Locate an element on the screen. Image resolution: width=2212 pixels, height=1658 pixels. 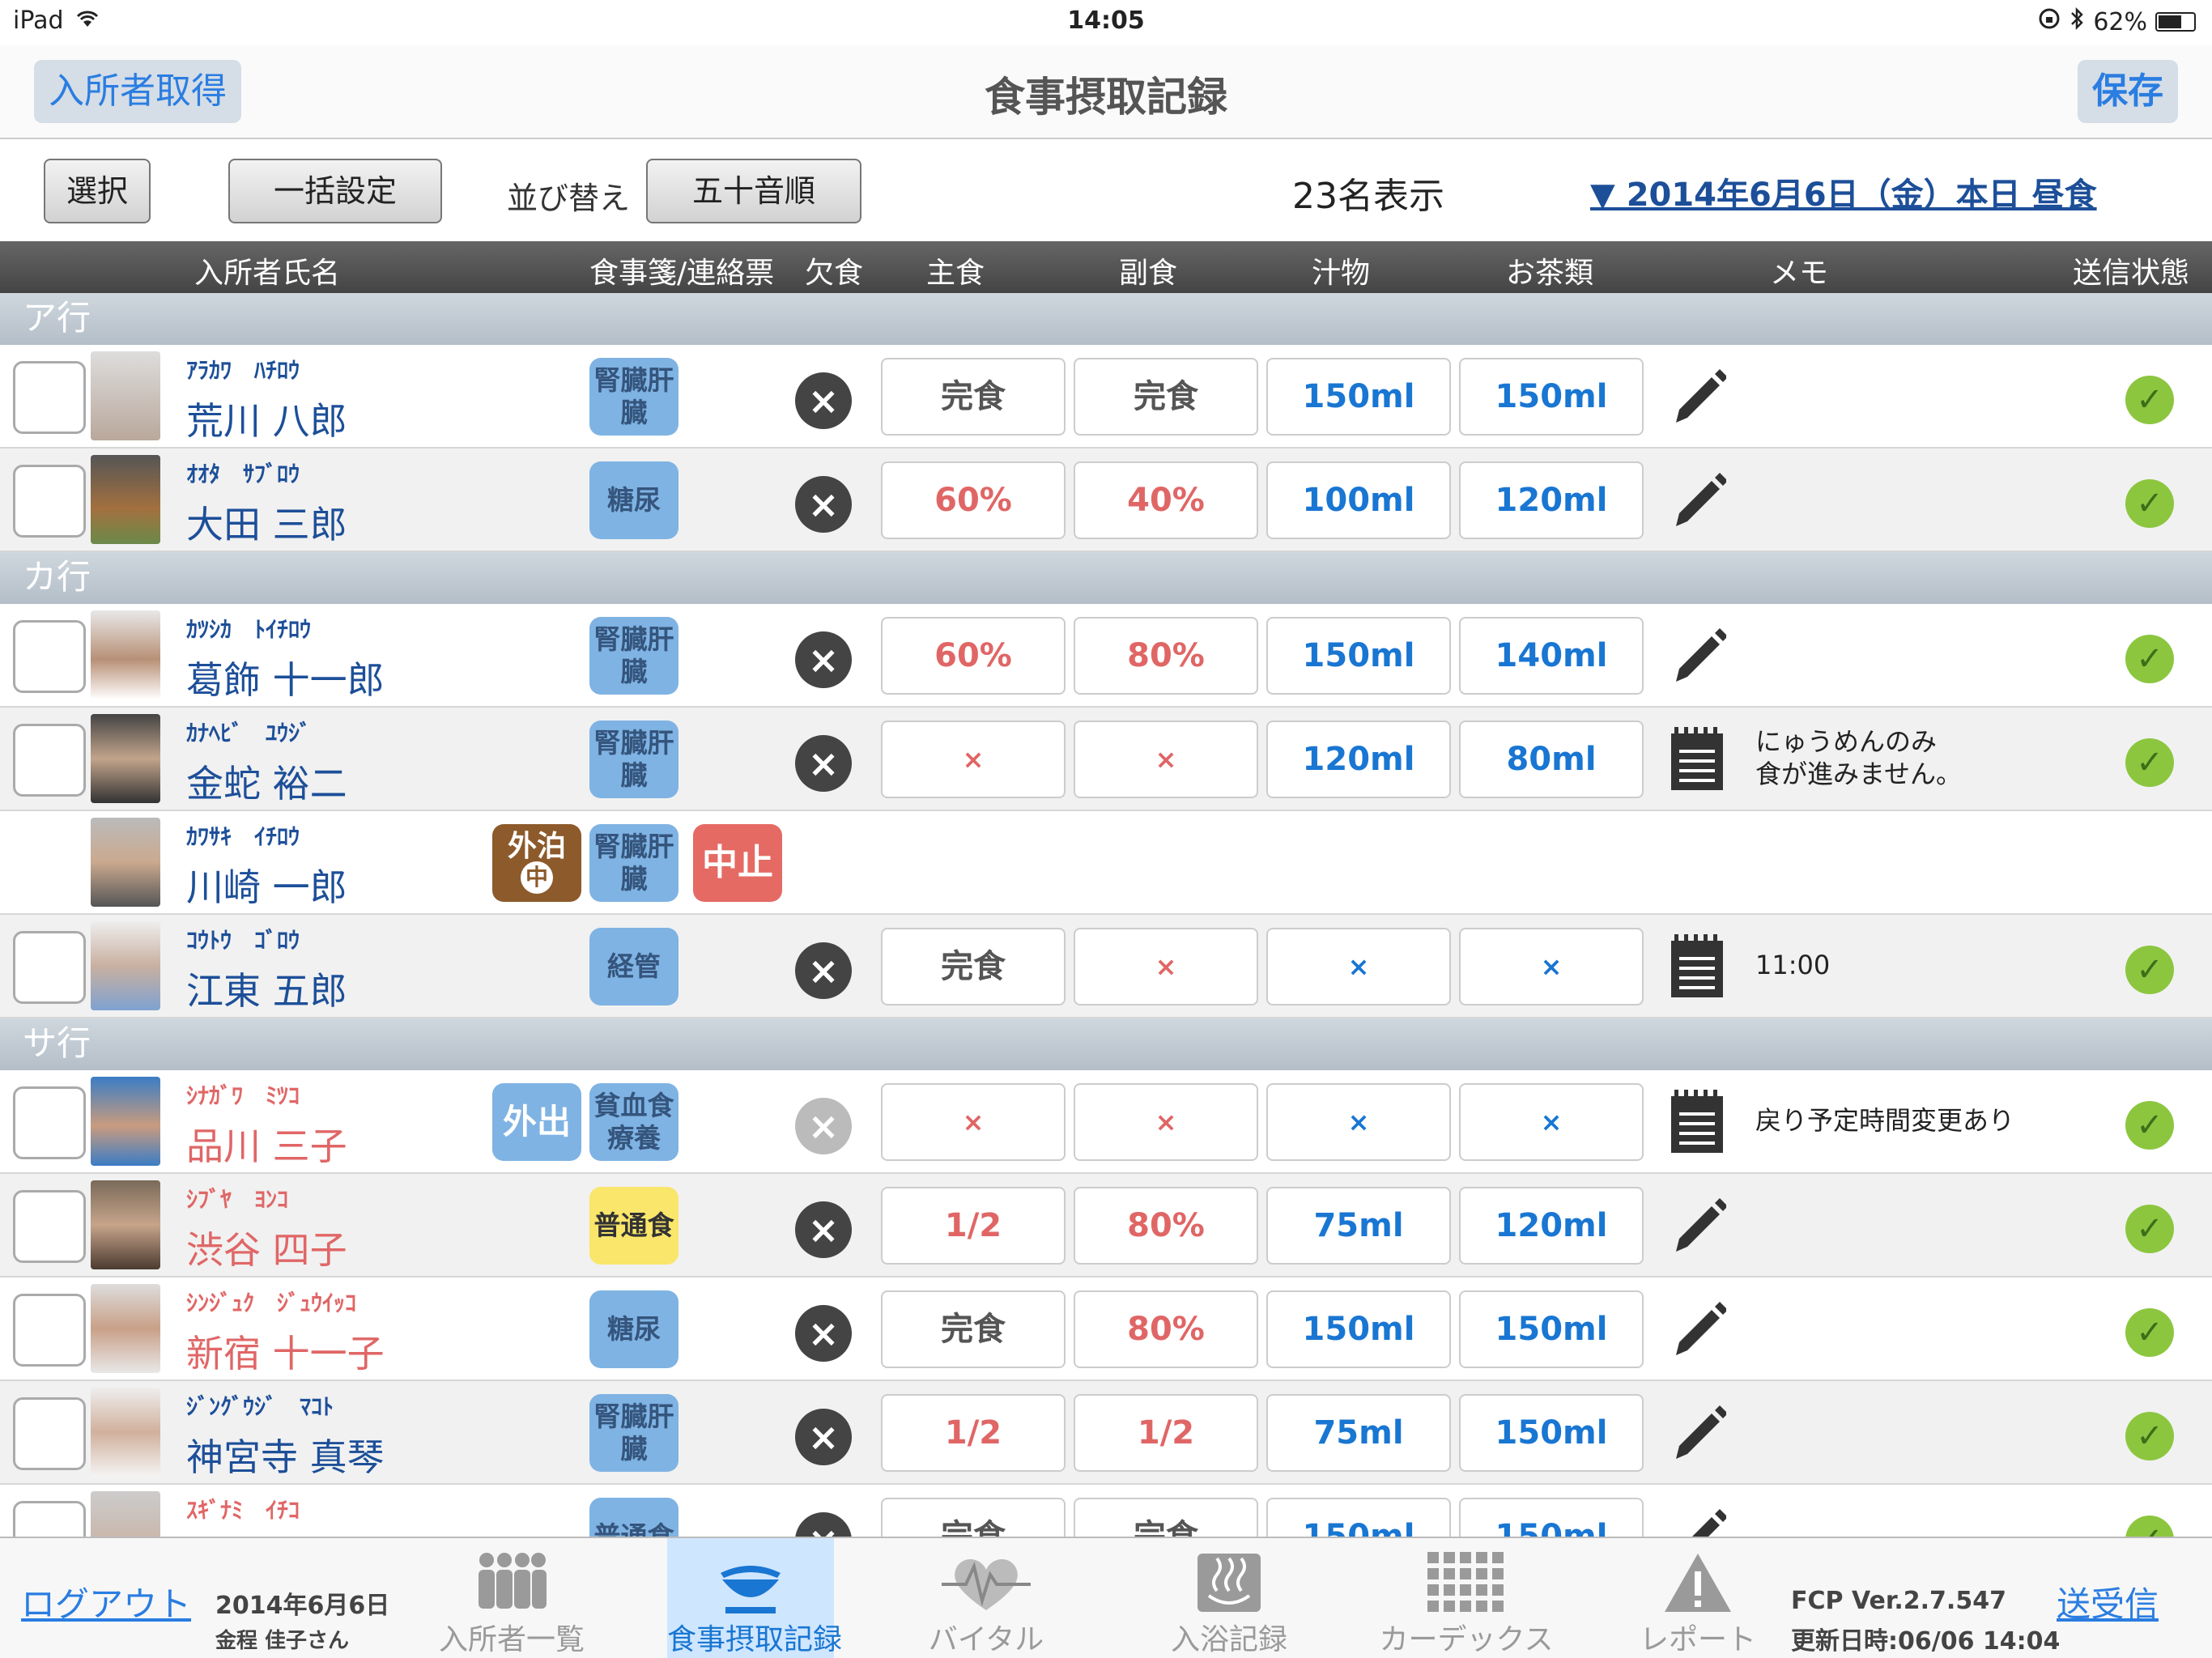
diet-ticket-tag: 貧血食 療養 is located at coordinates (634, 1122).